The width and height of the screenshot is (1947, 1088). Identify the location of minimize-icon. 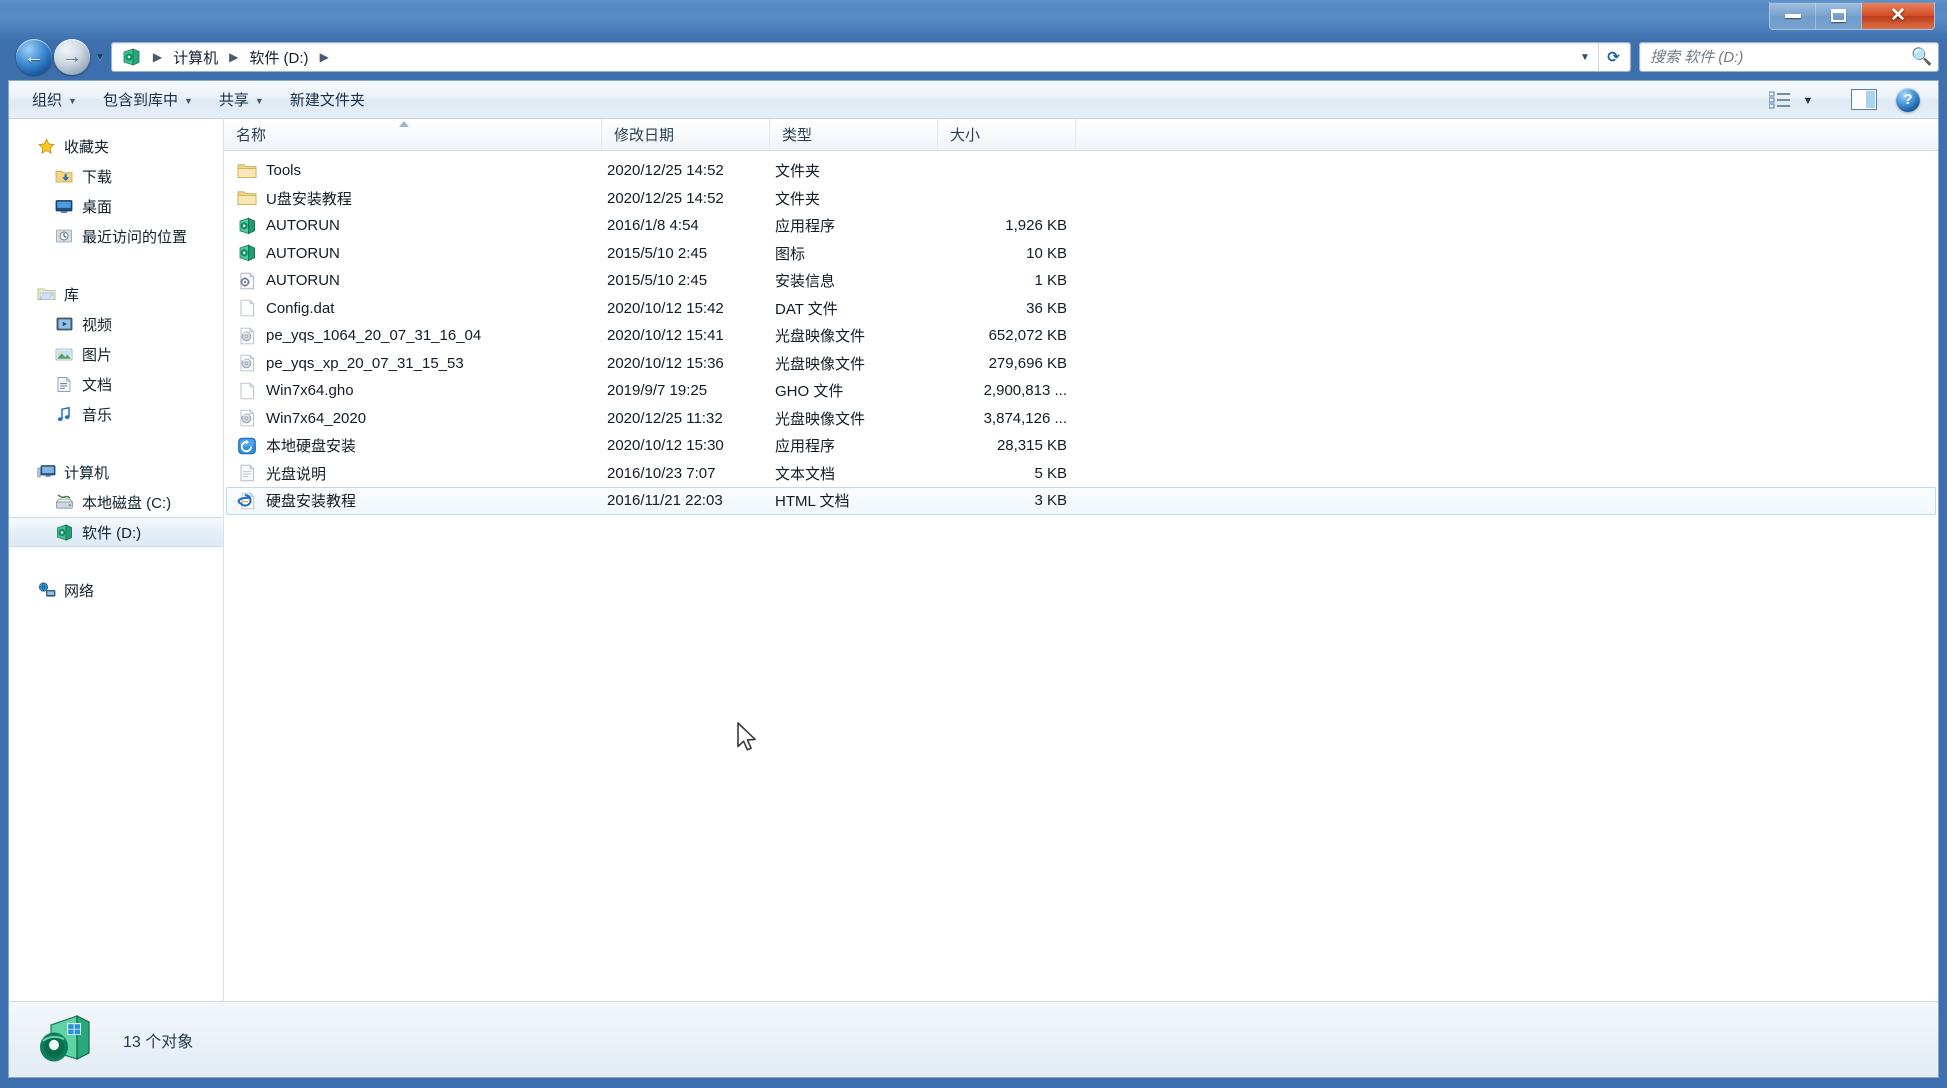
(1792, 15).